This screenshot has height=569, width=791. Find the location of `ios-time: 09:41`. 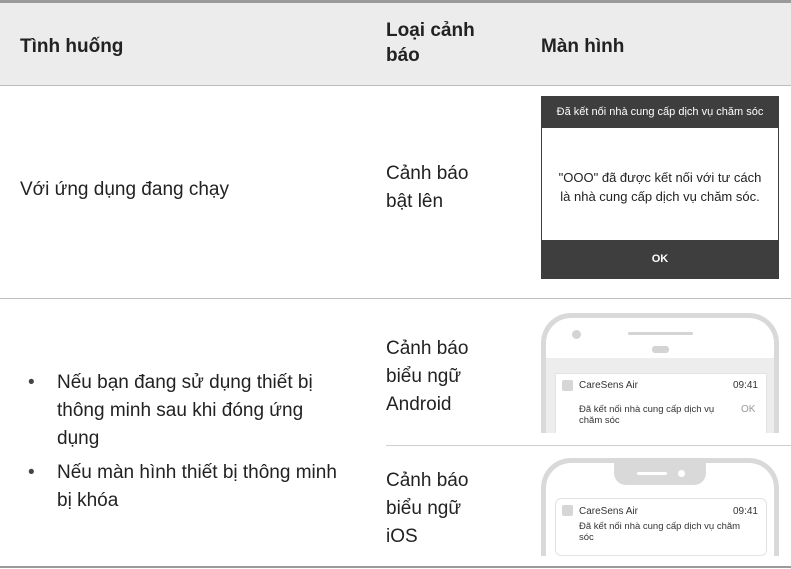

ios-time: 09:41 is located at coordinates (745, 511).